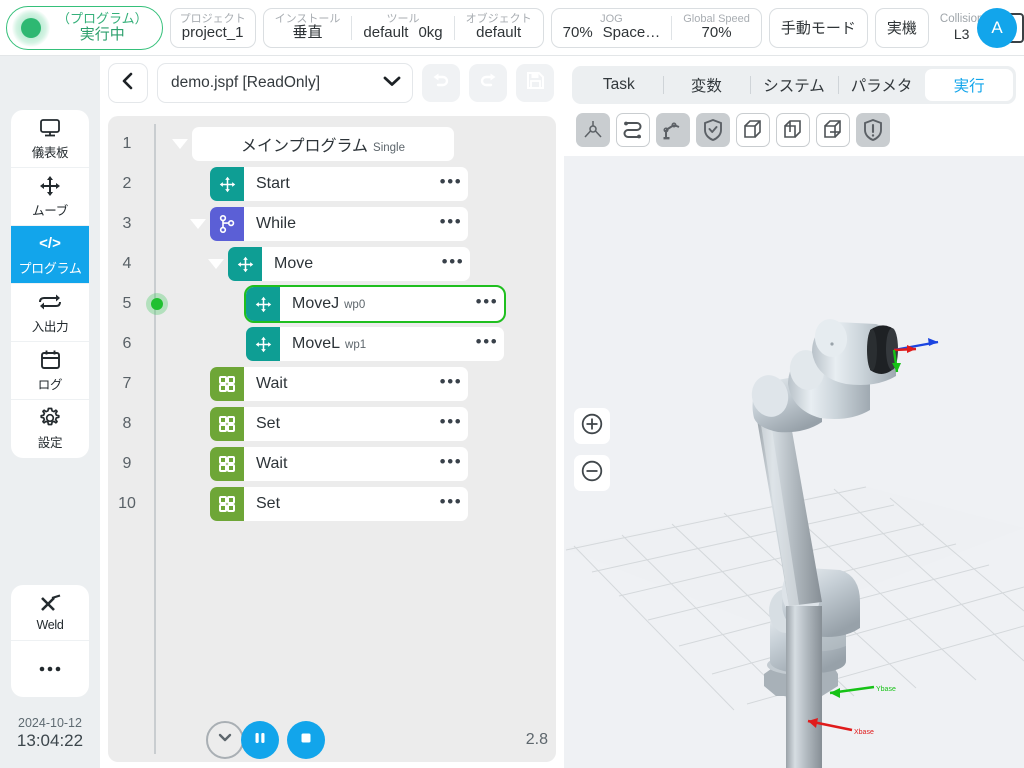  I want to click on tab-2: 変数, so click(706, 85).